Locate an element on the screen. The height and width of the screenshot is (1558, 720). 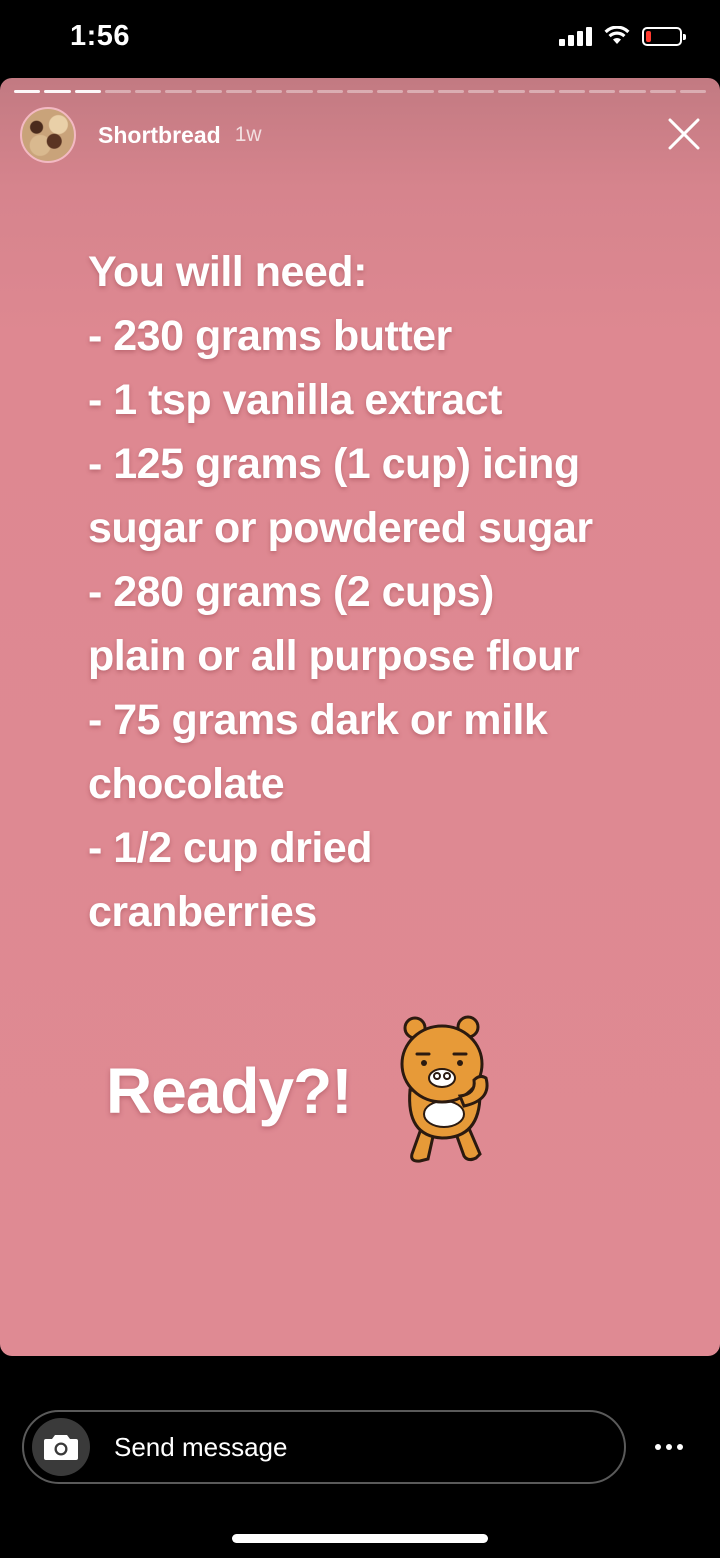
story-header: Shortbread 1w is located at coordinates (141, 135).